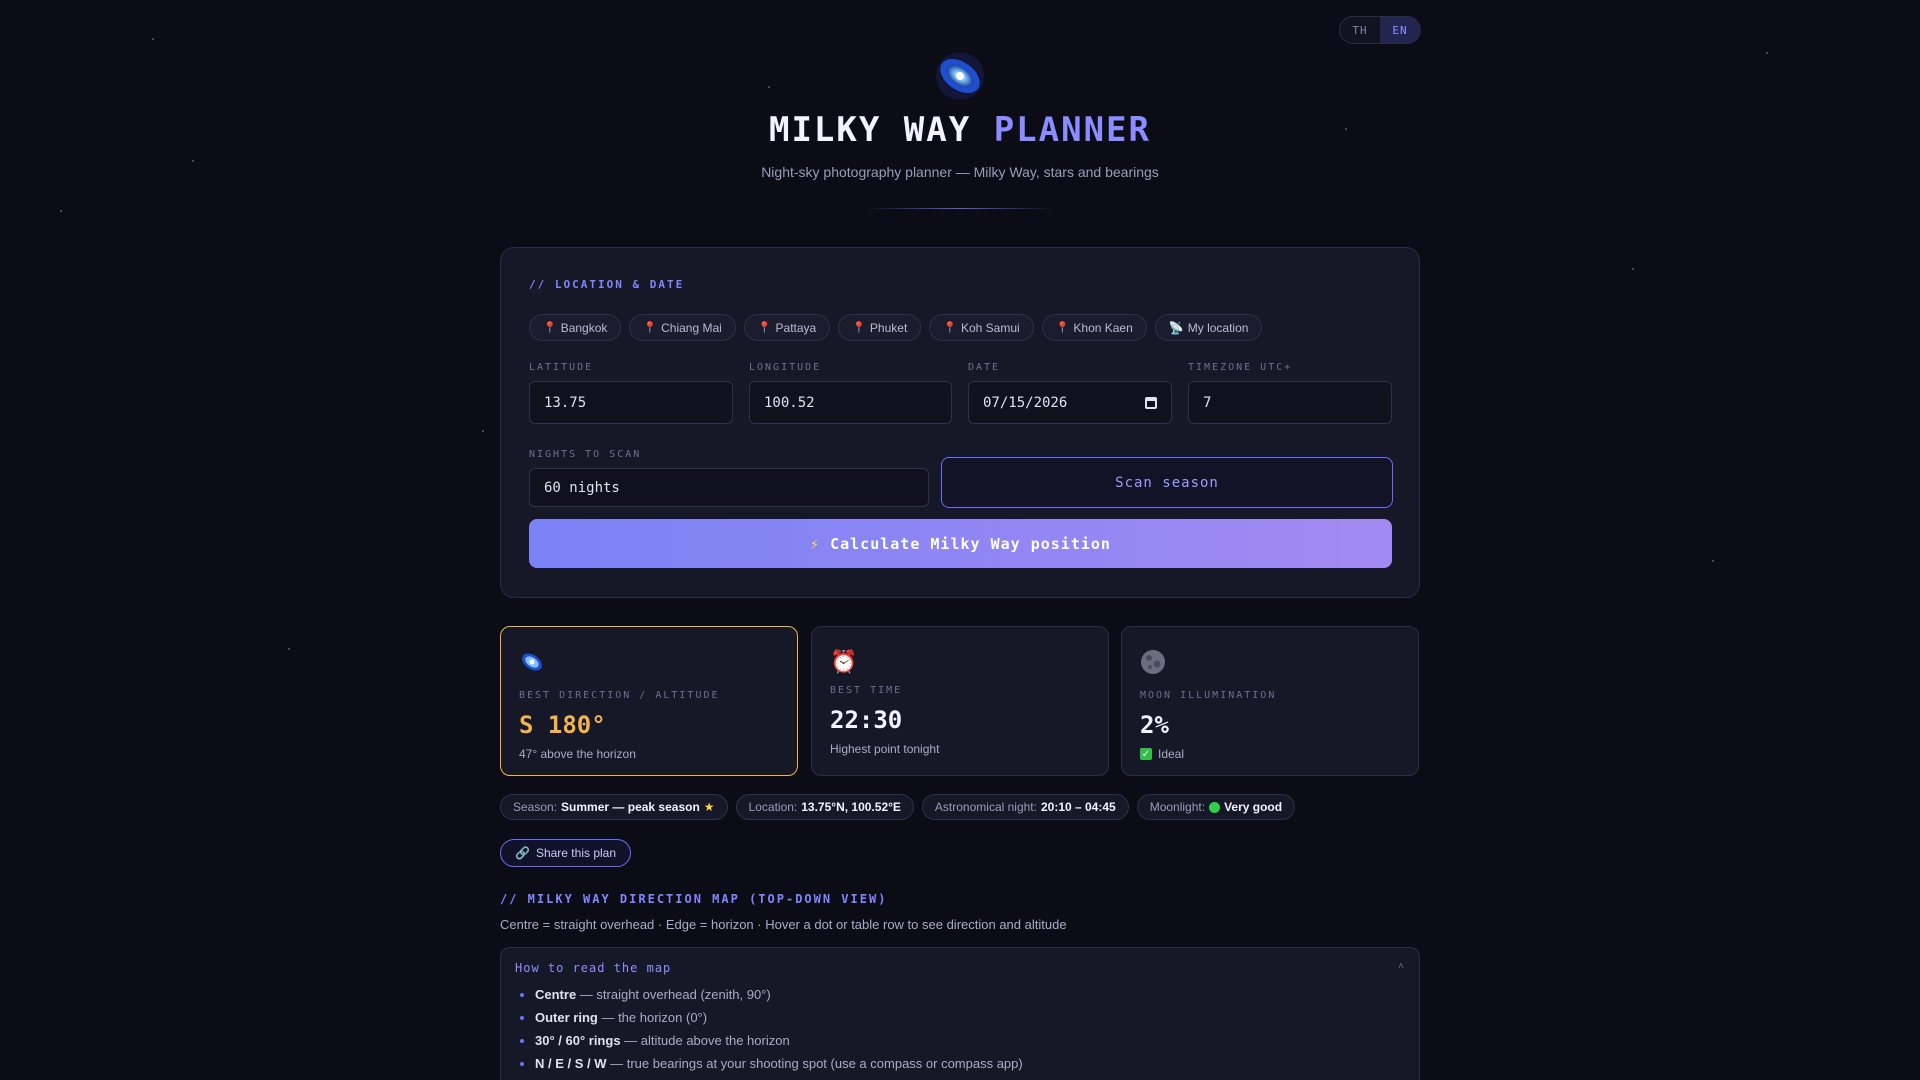 The image size is (1920, 1080). What do you see at coordinates (614, 807) in the screenshot?
I see `season-pill: Season: Summer — peak season ★` at bounding box center [614, 807].